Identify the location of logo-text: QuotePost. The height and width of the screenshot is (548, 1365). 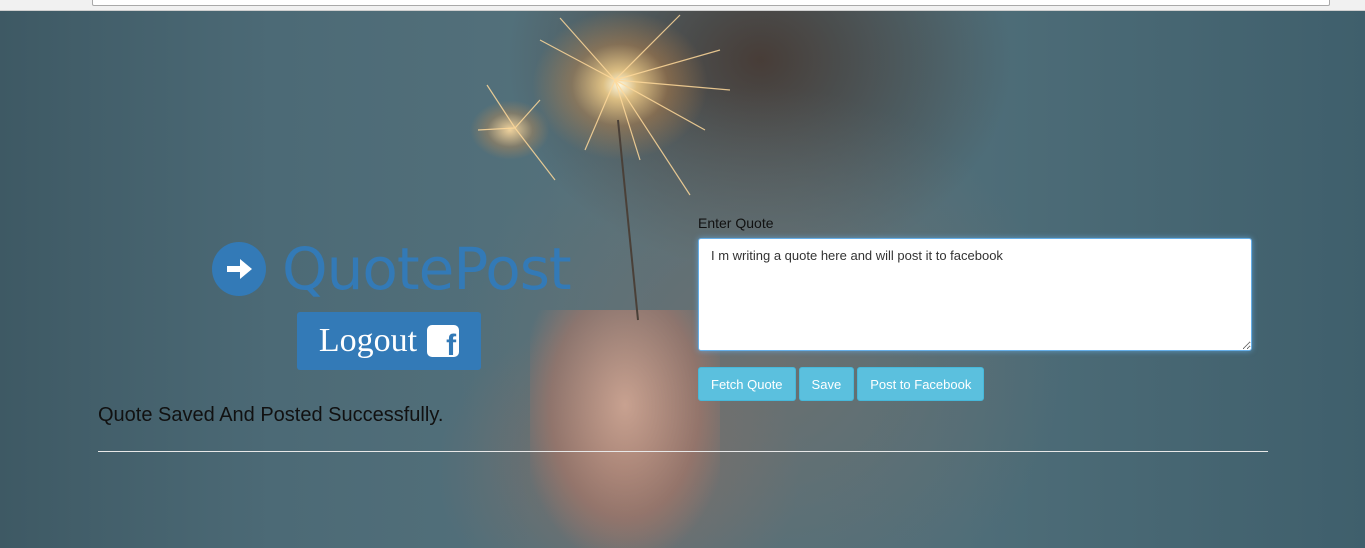
(427, 269).